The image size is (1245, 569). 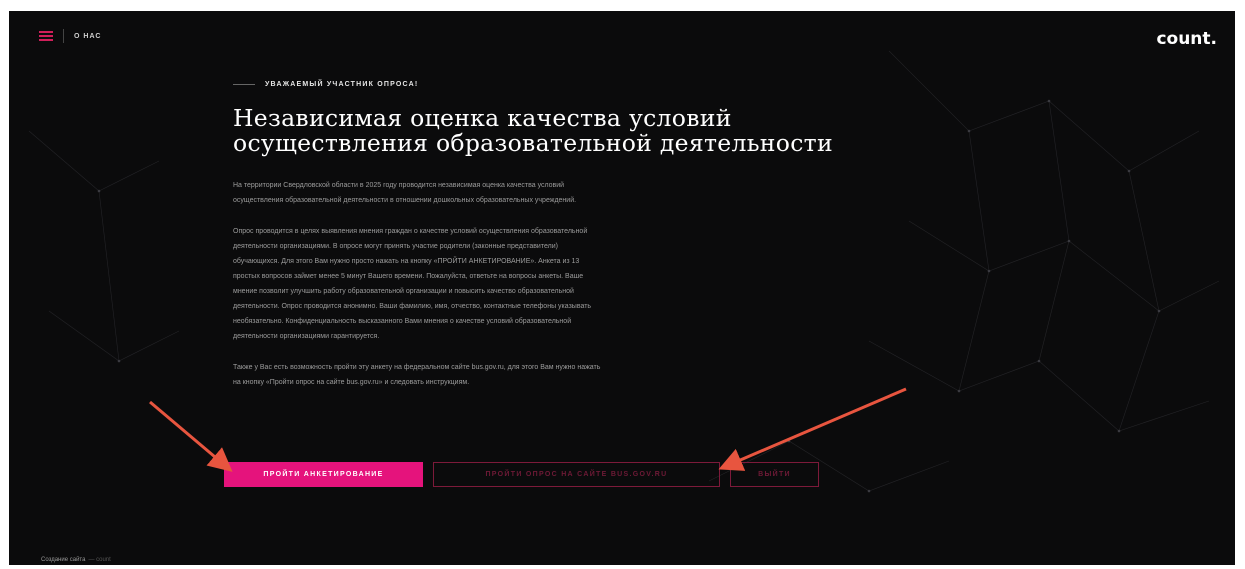 What do you see at coordinates (1186, 39) in the screenshot?
I see `logo: count.` at bounding box center [1186, 39].